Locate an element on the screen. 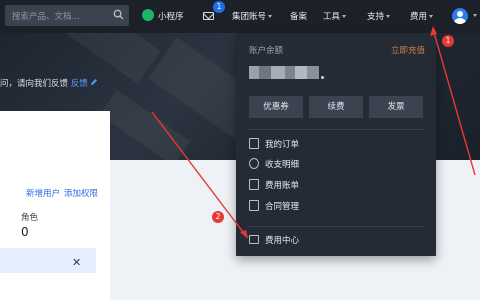  transaction-icon is located at coordinates (254, 163).